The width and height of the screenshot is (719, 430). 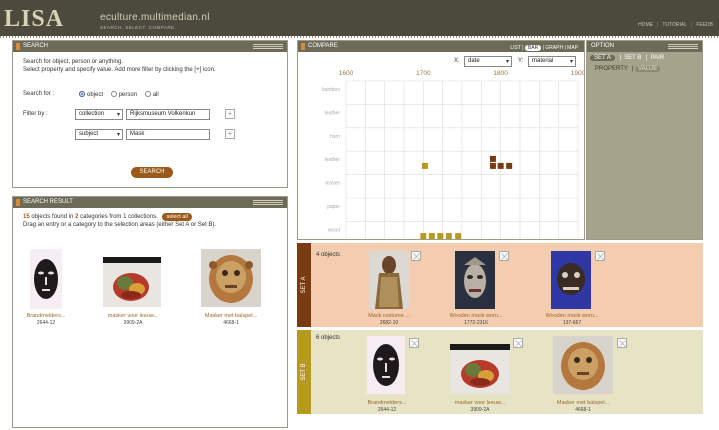 I want to click on radio-icon, so click(x=147, y=94).